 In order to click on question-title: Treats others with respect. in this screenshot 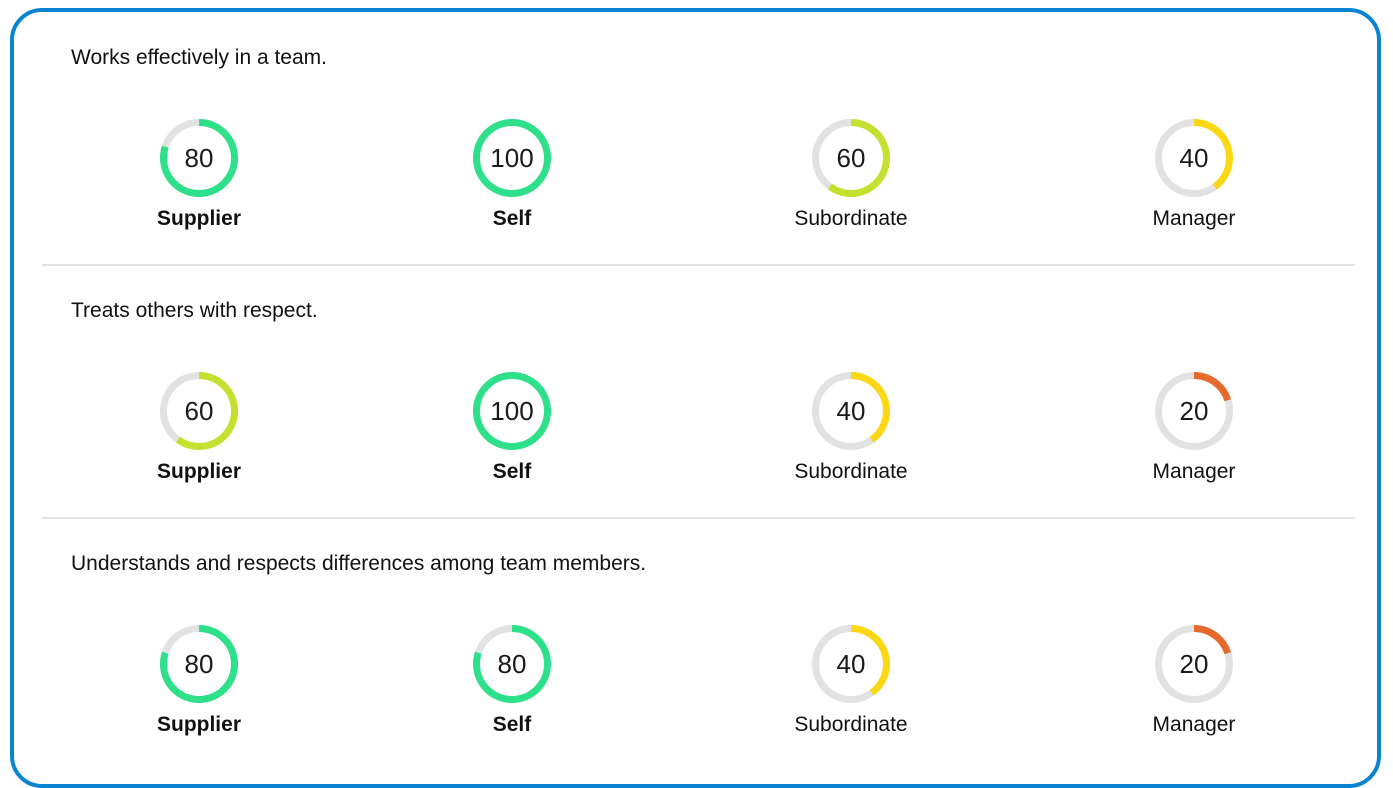, I will do `click(194, 310)`.